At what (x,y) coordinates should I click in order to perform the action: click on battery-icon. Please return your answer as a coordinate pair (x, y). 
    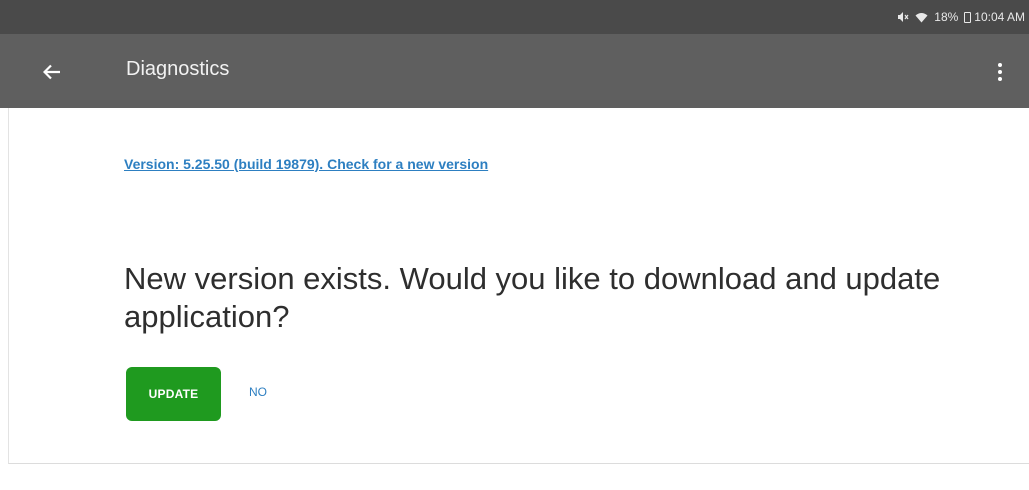
    Looking at the image, I should click on (969, 17).